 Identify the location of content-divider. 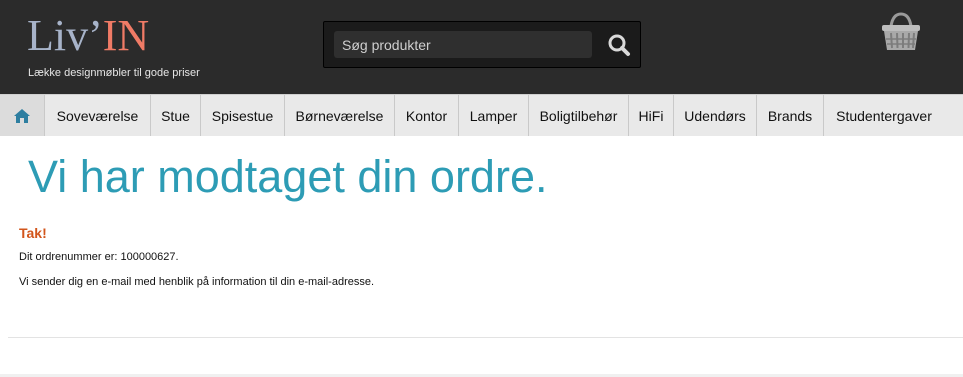
(485, 337).